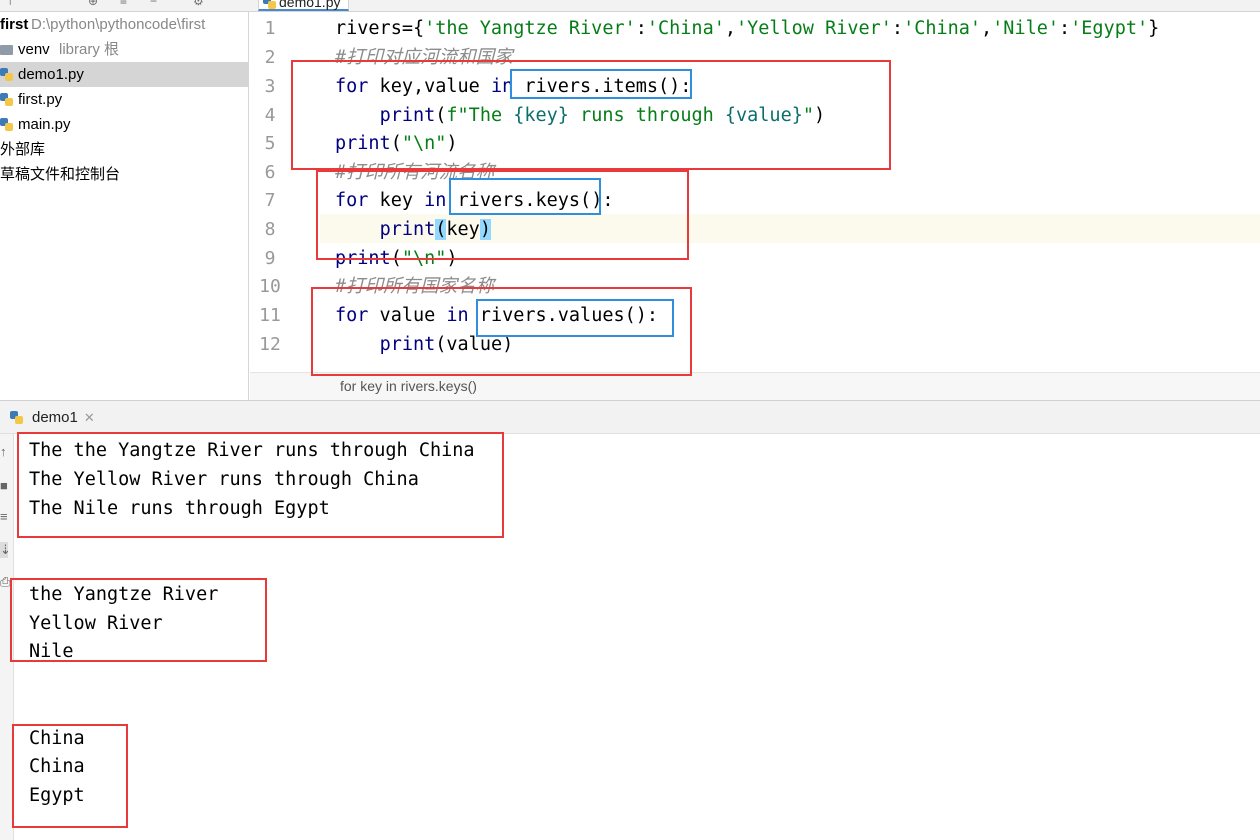  I want to click on line-number: 8, so click(270, 229).